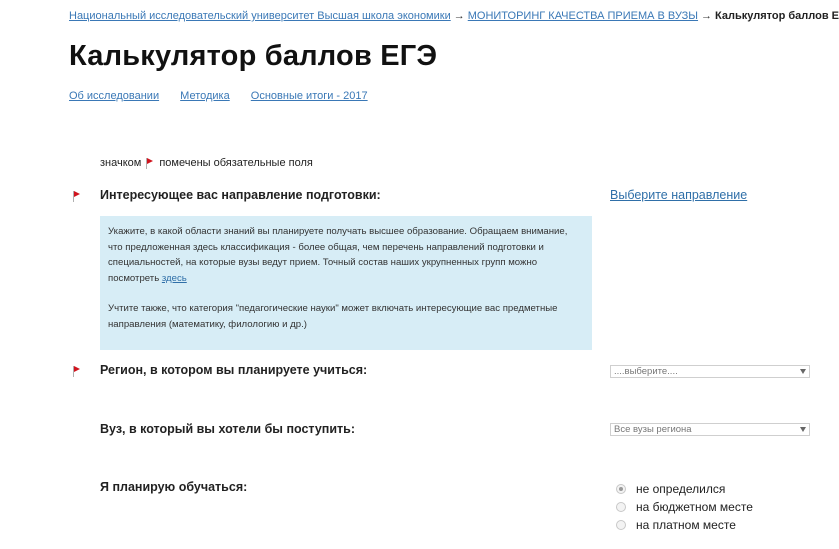 This screenshot has height=549, width=839. I want to click on info-here-link: здесь, so click(174, 278).